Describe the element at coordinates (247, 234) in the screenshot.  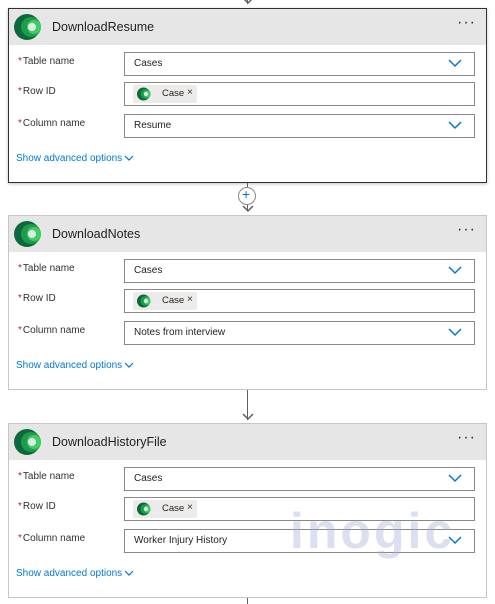
I see `card-header: DownloadNotes ···` at that location.